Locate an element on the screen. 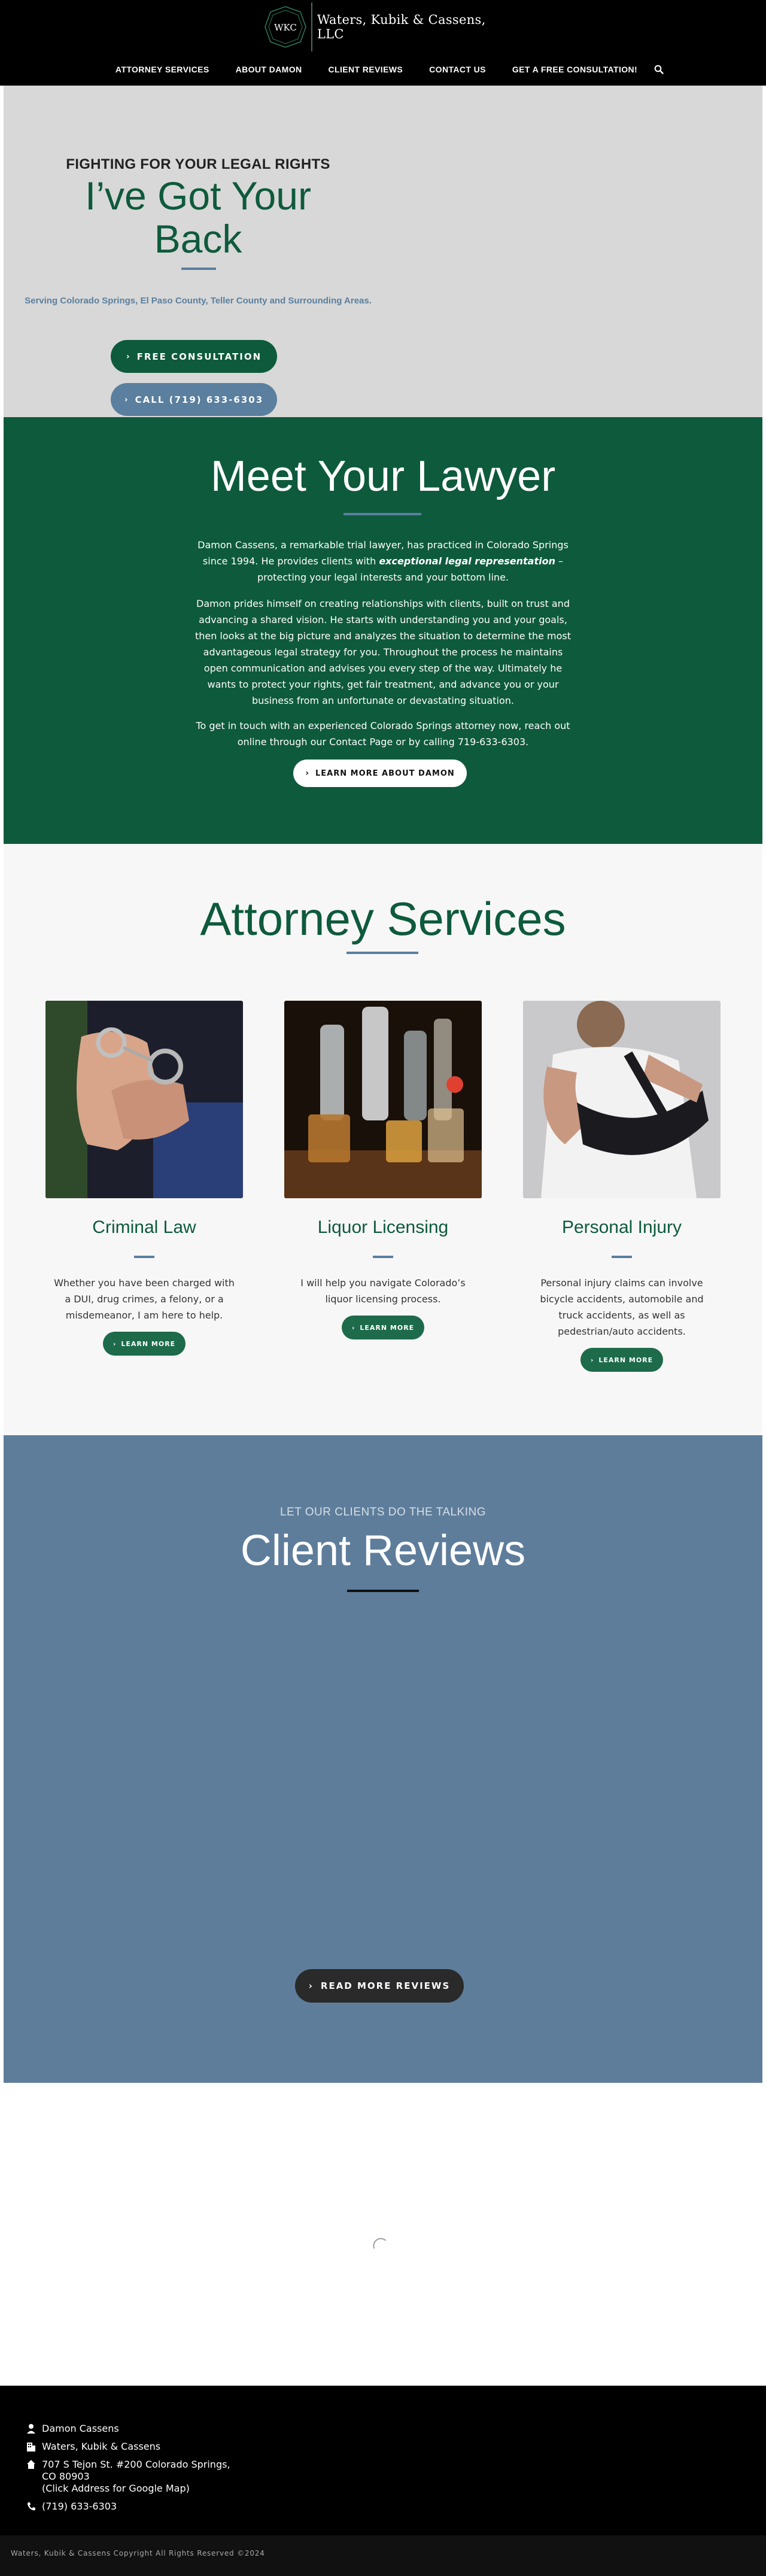 This screenshot has height=2576, width=766. services-divider is located at coordinates (382, 953).